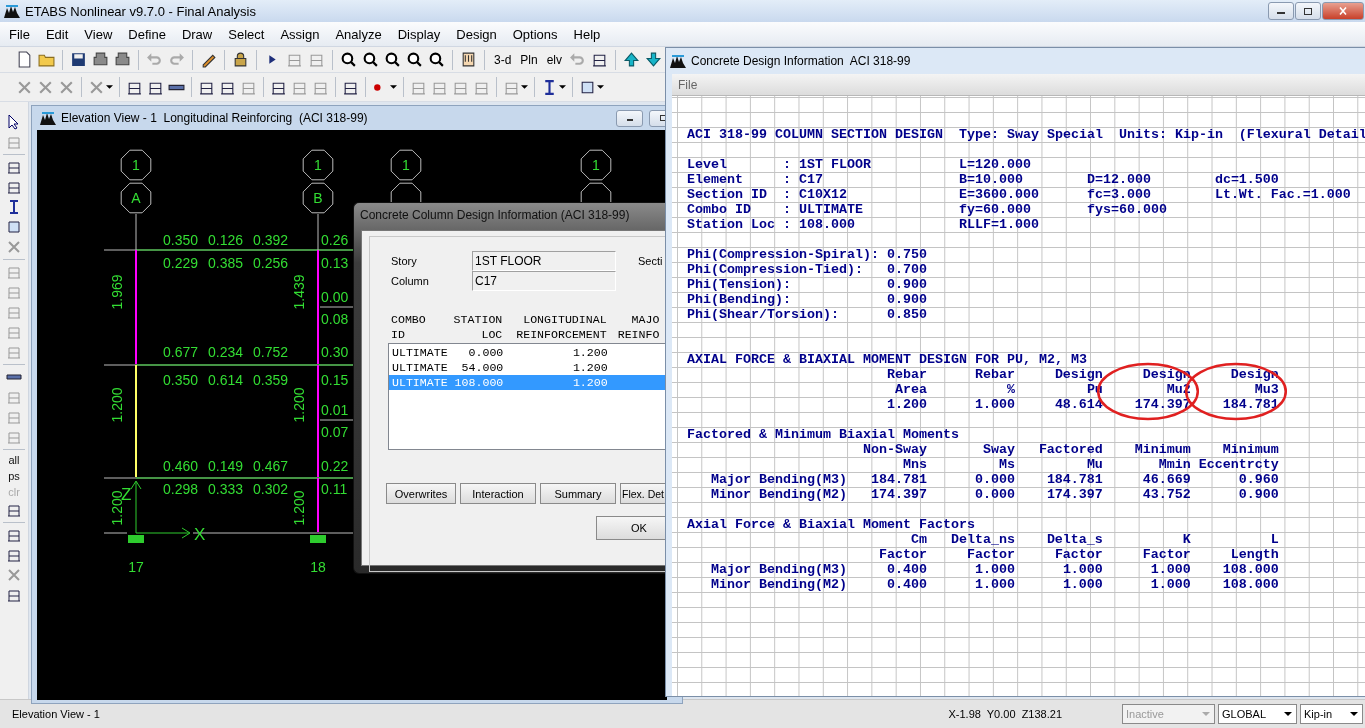  I want to click on column-header: REINFO, so click(639, 334).